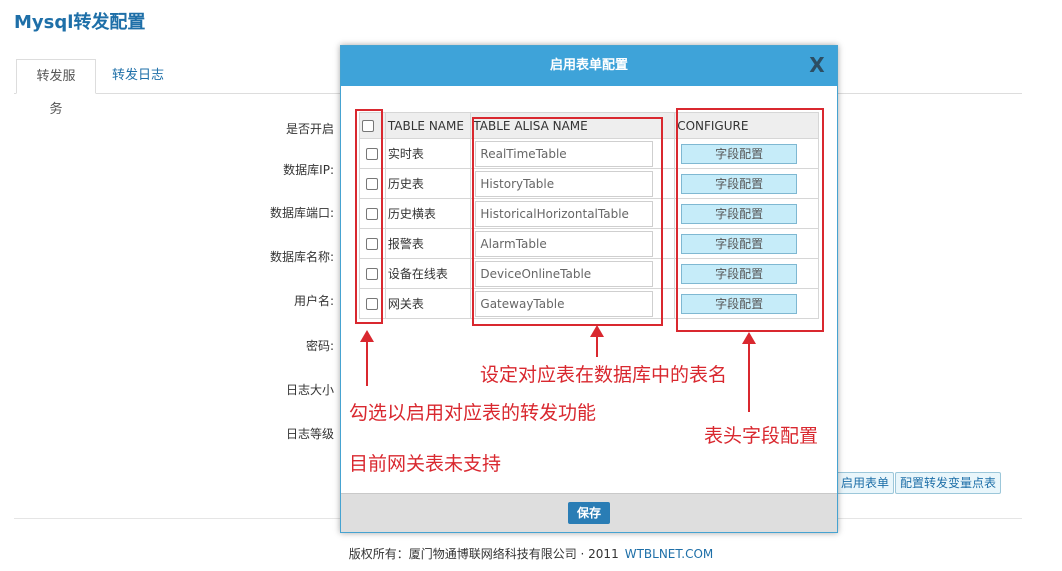 The height and width of the screenshot is (571, 1062). What do you see at coordinates (313, 301) in the screenshot?
I see `label-username: 用户名:` at bounding box center [313, 301].